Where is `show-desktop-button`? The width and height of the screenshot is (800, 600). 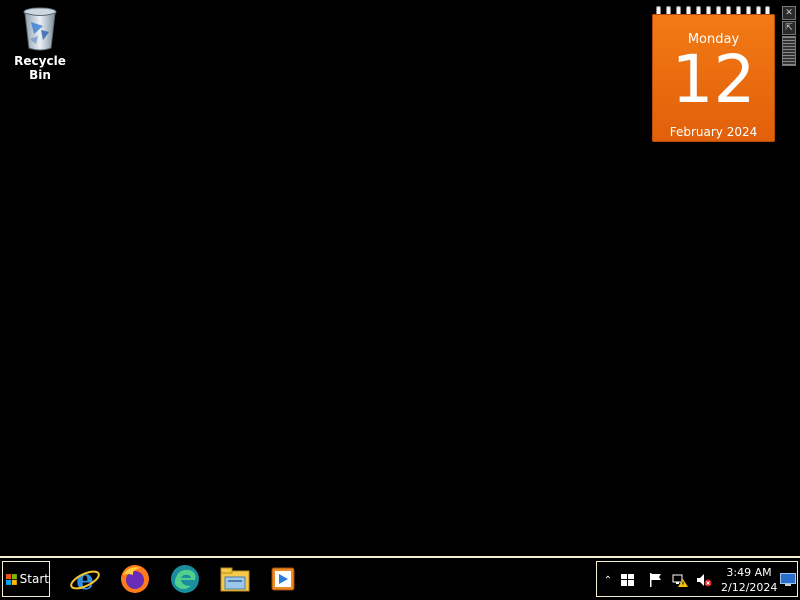
show-desktop-button is located at coordinates (788, 580).